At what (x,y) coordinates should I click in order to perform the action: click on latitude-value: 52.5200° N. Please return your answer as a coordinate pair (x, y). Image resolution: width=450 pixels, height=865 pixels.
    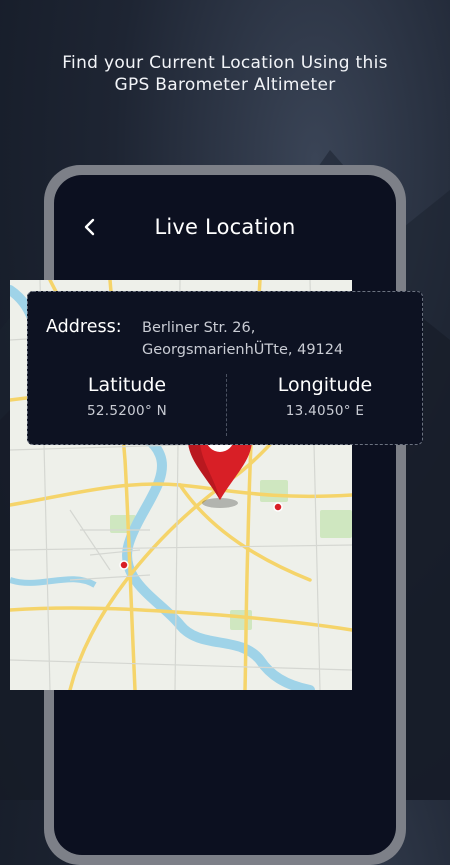
    Looking at the image, I should click on (127, 411).